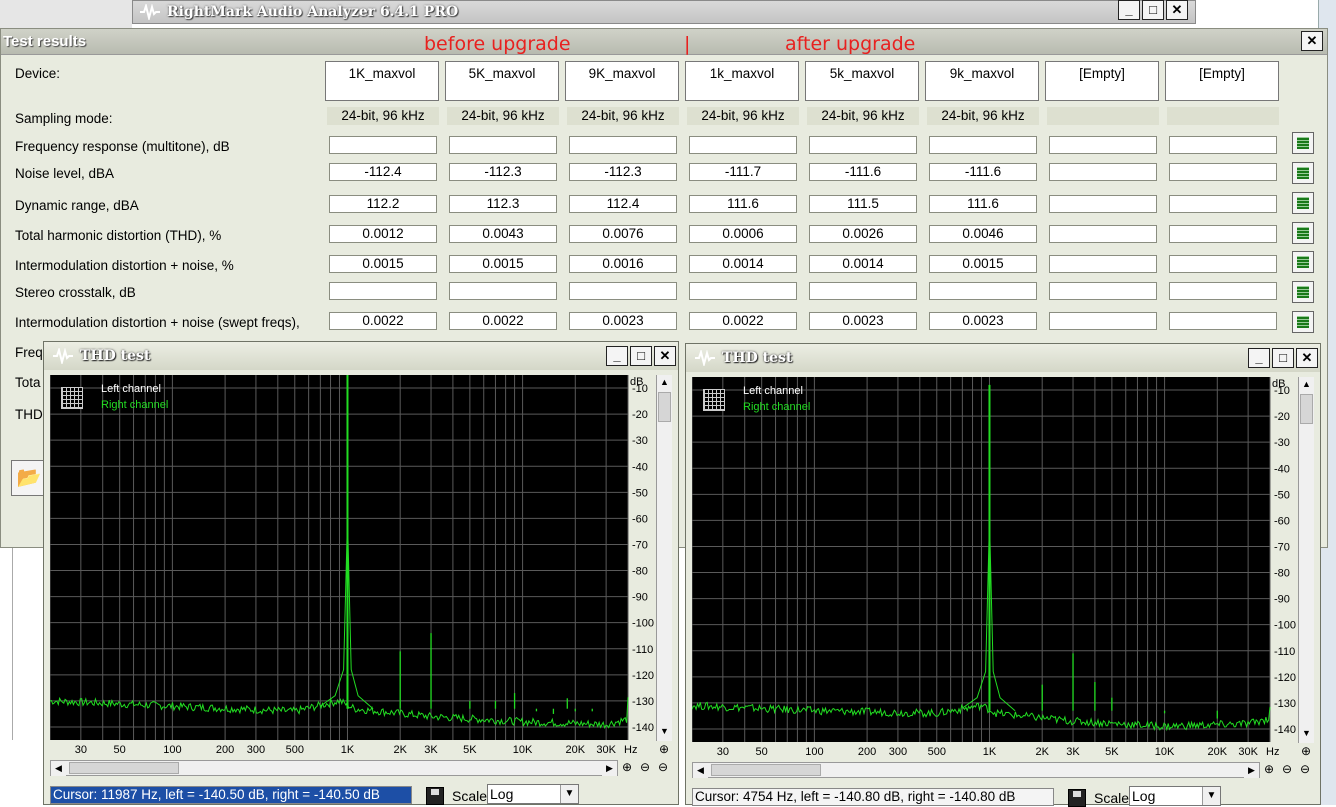  Describe the element at coordinates (641, 356) in the screenshot. I see `thd-left-maximize-button: □` at that location.